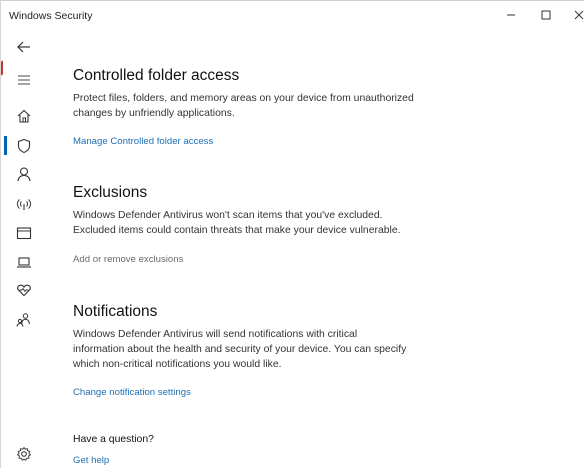 This screenshot has width=584, height=468. I want to click on nav-family-options, so click(24, 320).